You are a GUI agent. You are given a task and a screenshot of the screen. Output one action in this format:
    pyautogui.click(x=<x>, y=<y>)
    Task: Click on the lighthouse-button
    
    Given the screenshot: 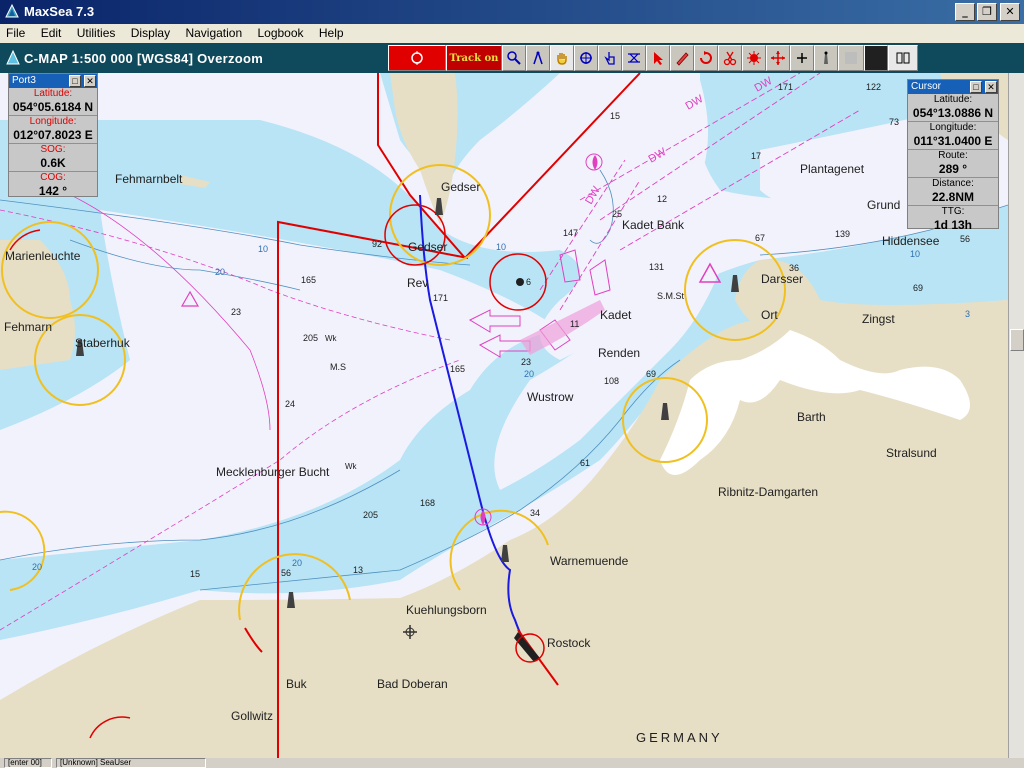 What is the action you would take?
    pyautogui.click(x=826, y=58)
    